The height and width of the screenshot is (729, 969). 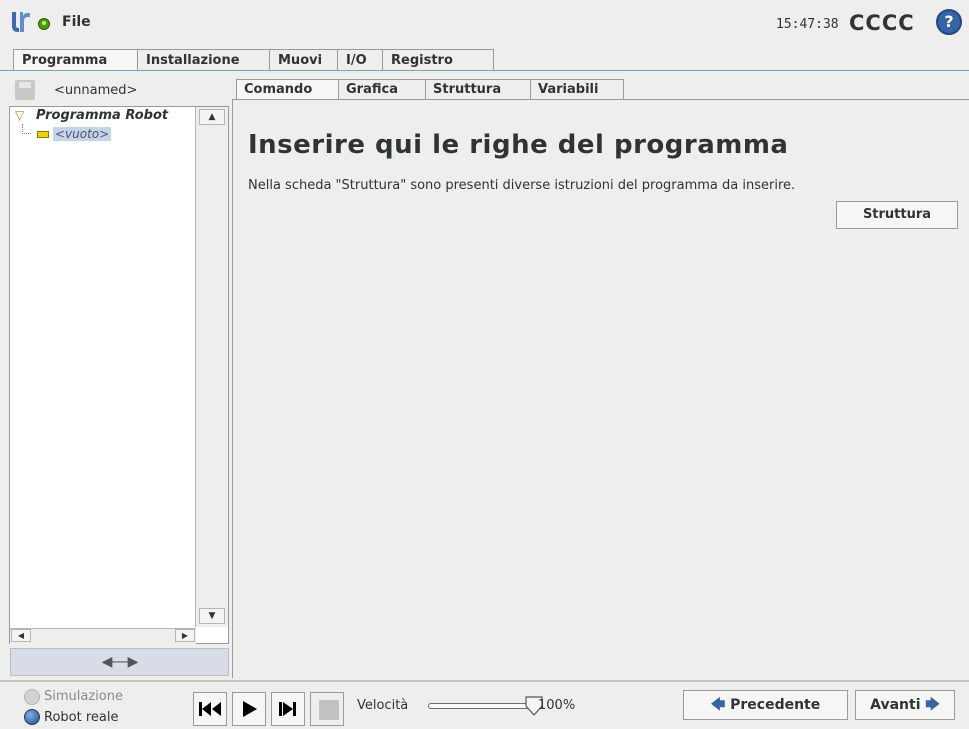 I want to click on expand-triangle-icon: ▽, so click(x=19, y=115).